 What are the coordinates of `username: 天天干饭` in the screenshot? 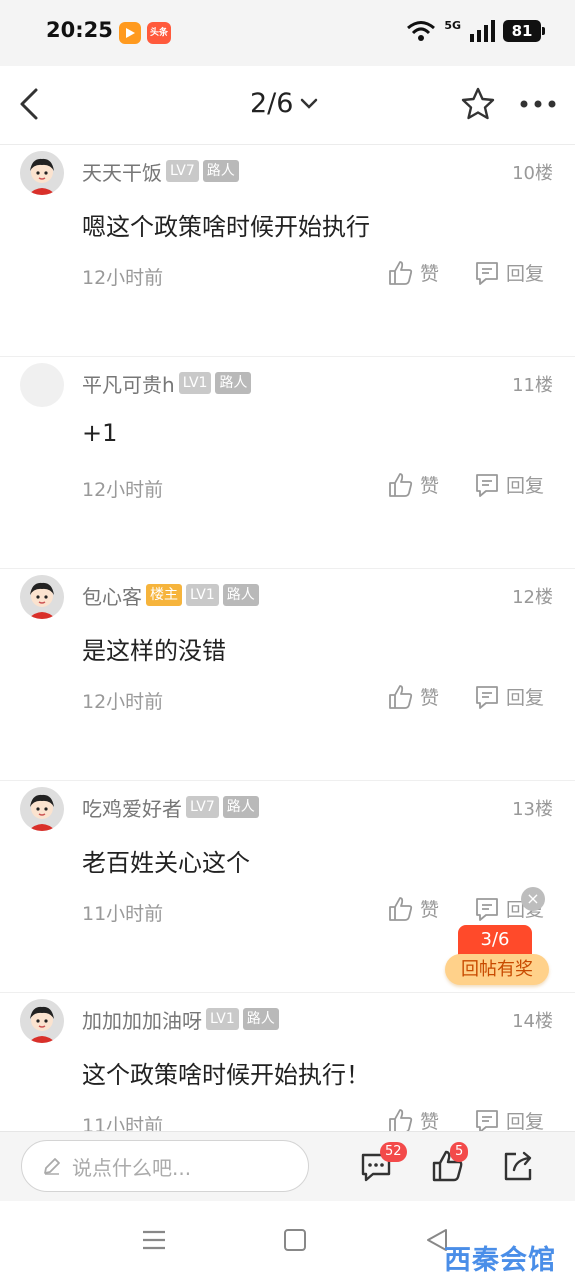 It's located at (122, 171).